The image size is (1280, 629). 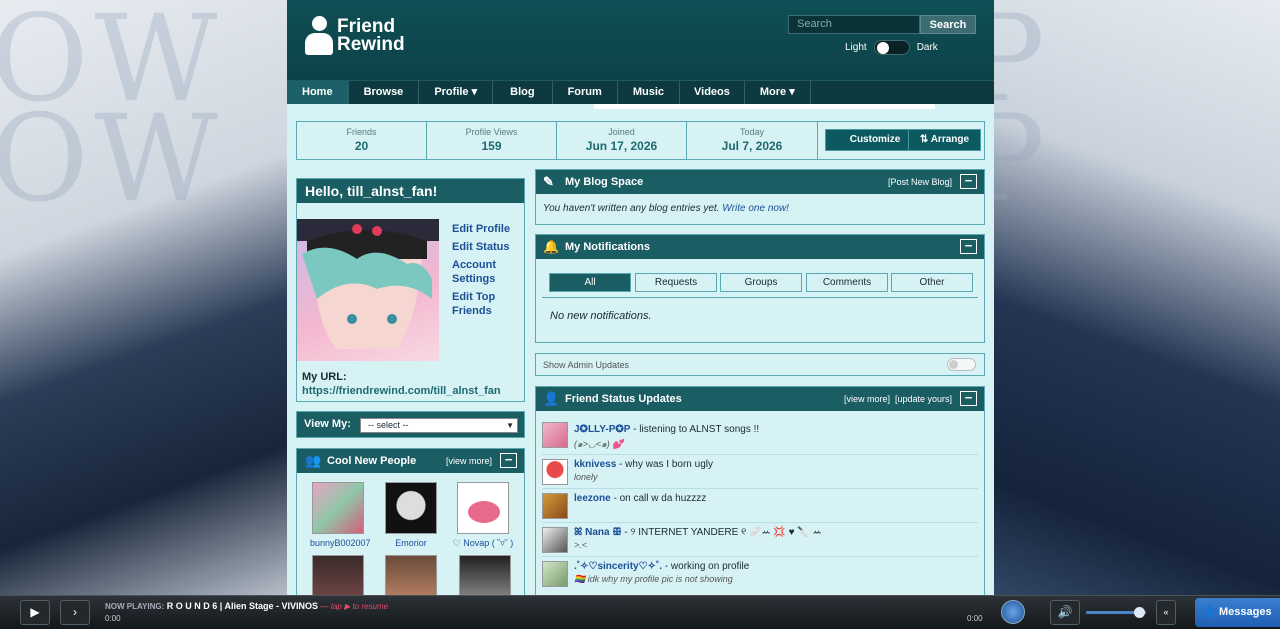 I want to click on volume-button: 🔊, so click(x=1065, y=612).